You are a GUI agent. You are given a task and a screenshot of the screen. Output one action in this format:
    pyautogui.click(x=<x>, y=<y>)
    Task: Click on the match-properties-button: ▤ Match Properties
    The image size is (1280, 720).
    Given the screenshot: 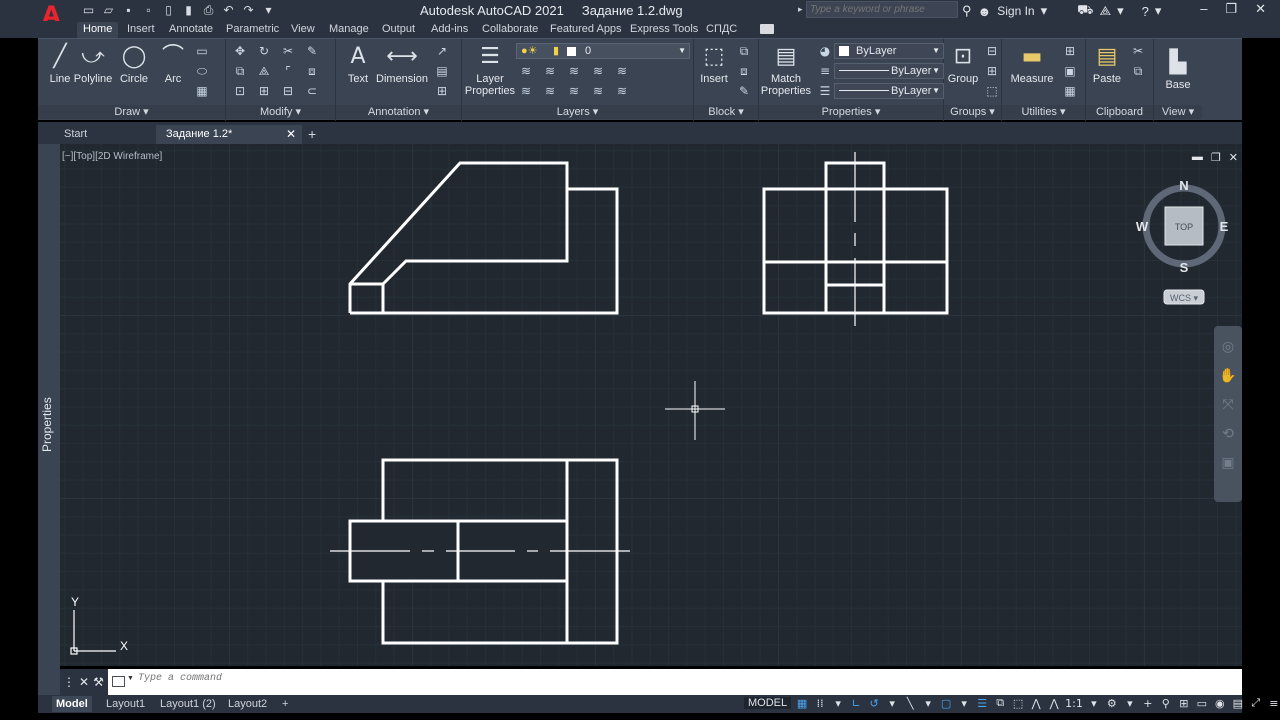 What is the action you would take?
    pyautogui.click(x=786, y=69)
    